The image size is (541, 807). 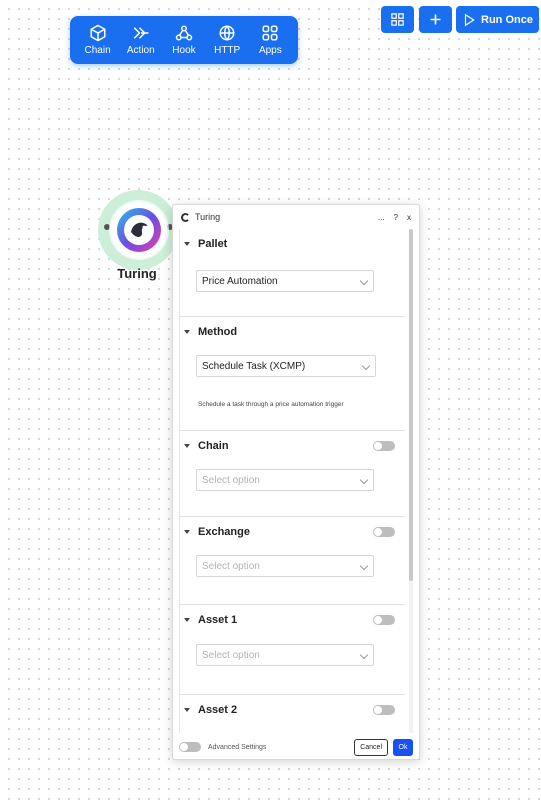 I want to click on cancel-button: Cancel, so click(x=371, y=747).